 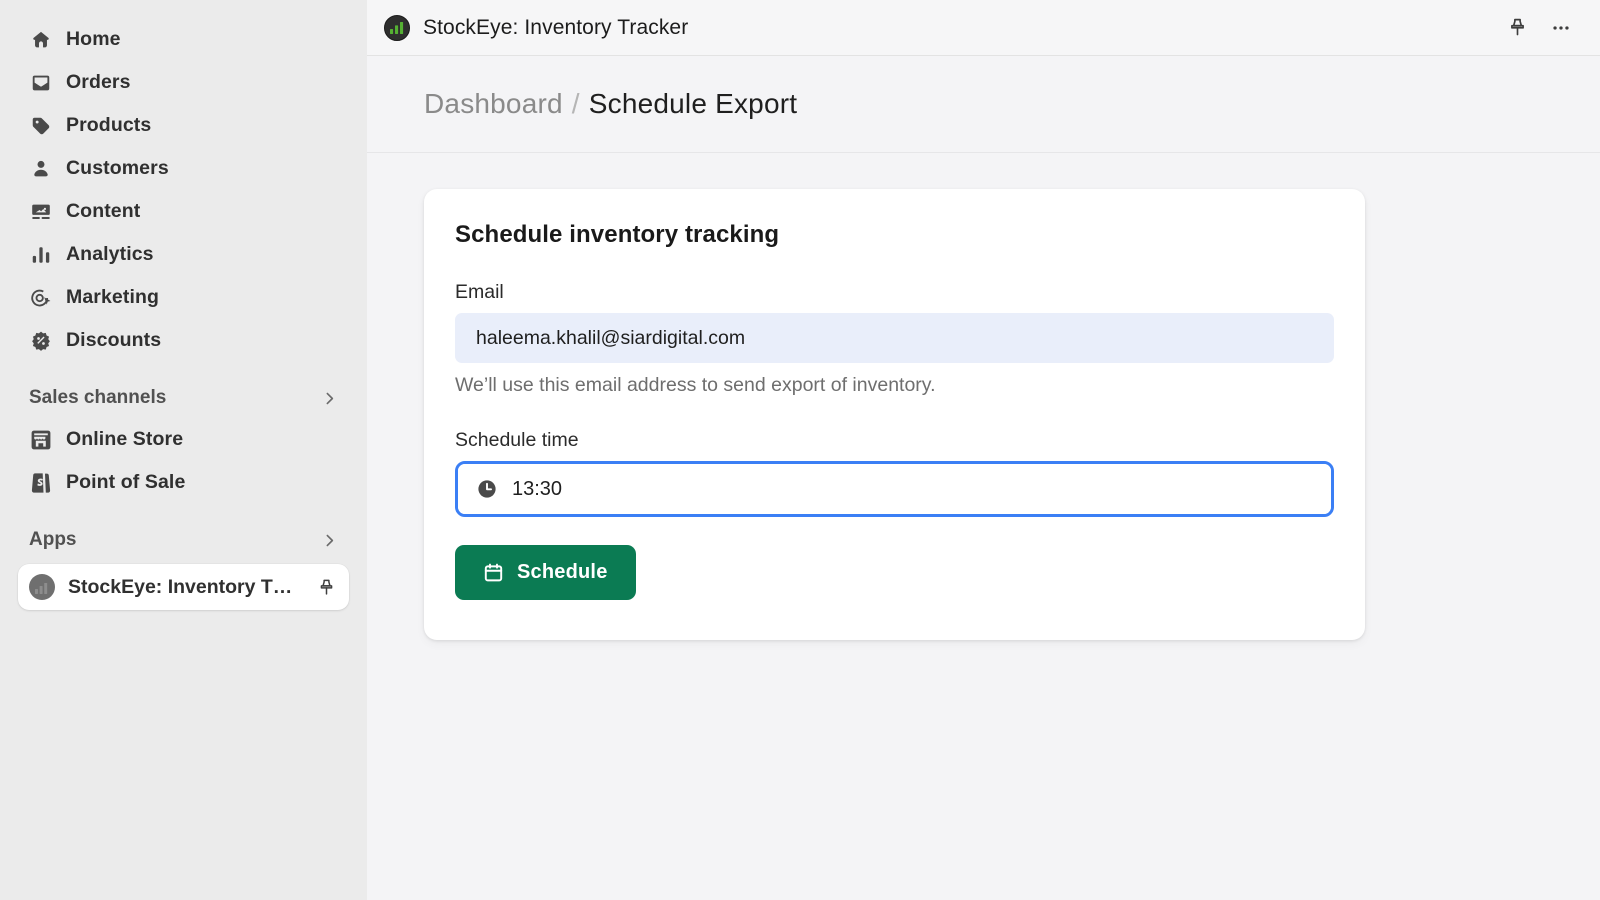 I want to click on image-icon, so click(x=41, y=212).